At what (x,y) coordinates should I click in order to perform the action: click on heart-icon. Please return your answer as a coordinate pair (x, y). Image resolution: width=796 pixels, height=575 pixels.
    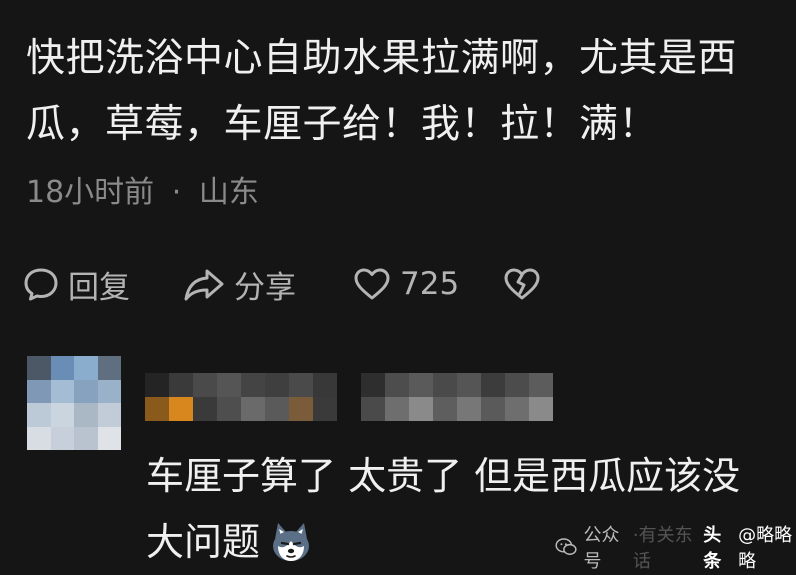
    Looking at the image, I should click on (372, 284).